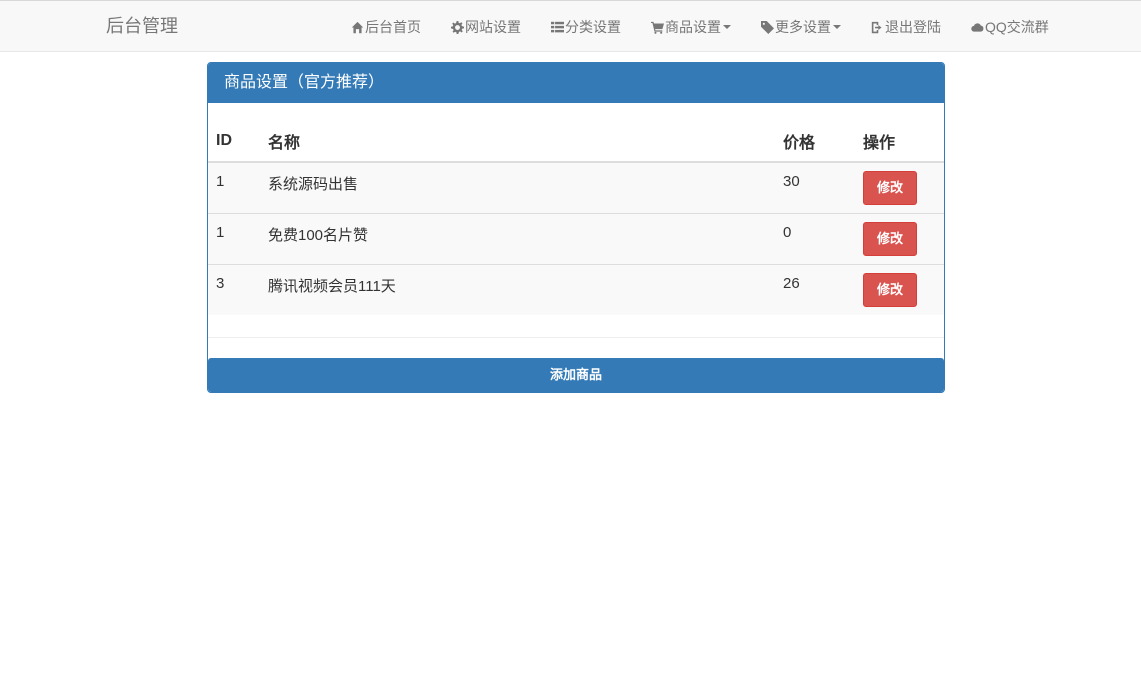 The height and width of the screenshot is (699, 1141). Describe the element at coordinates (815, 238) in the screenshot. I see `cell-price: 0` at that location.